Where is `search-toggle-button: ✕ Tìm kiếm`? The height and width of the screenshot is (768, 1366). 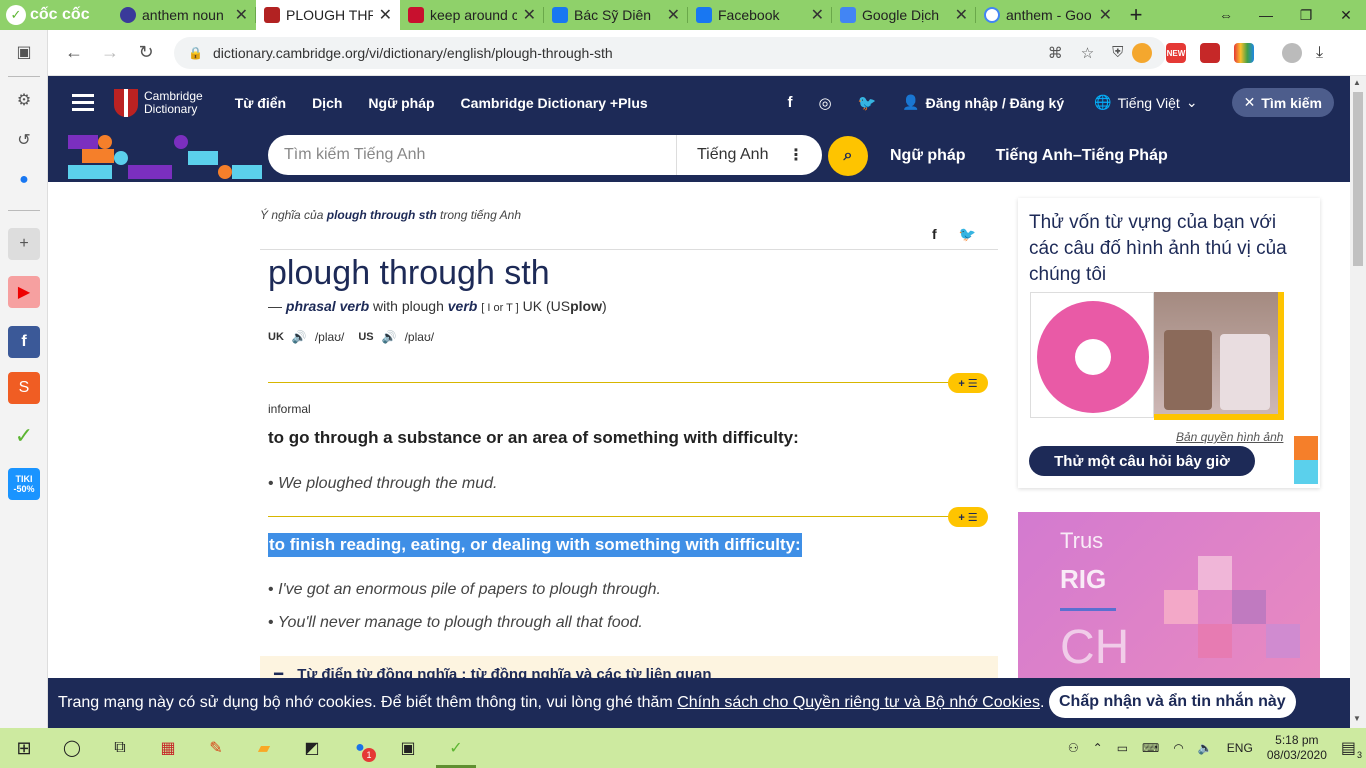 search-toggle-button: ✕ Tìm kiếm is located at coordinates (1282, 102).